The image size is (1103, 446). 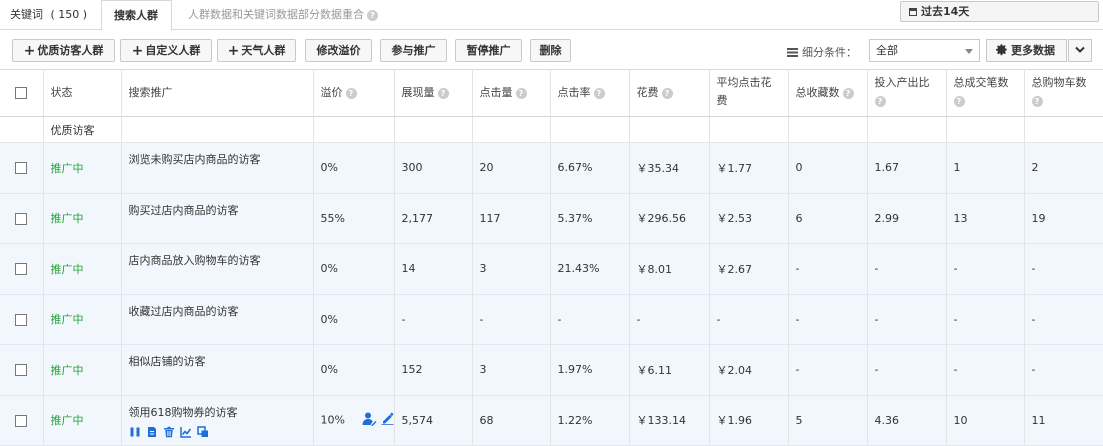 What do you see at coordinates (985, 93) in the screenshot?
I see `col-orders: 总成交笔数?` at bounding box center [985, 93].